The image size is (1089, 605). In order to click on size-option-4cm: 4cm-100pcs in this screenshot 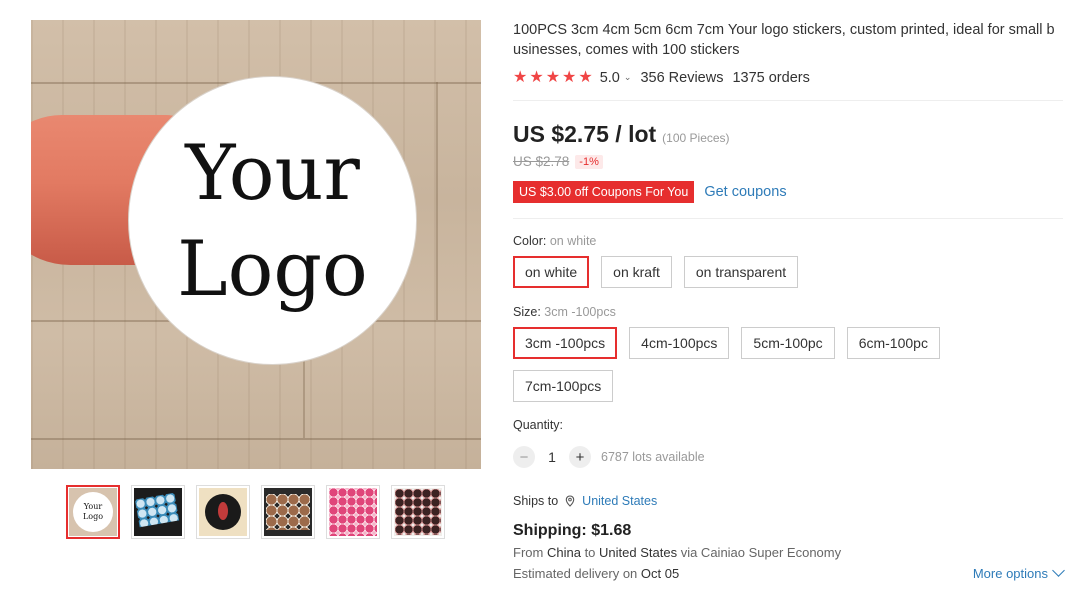, I will do `click(679, 343)`.